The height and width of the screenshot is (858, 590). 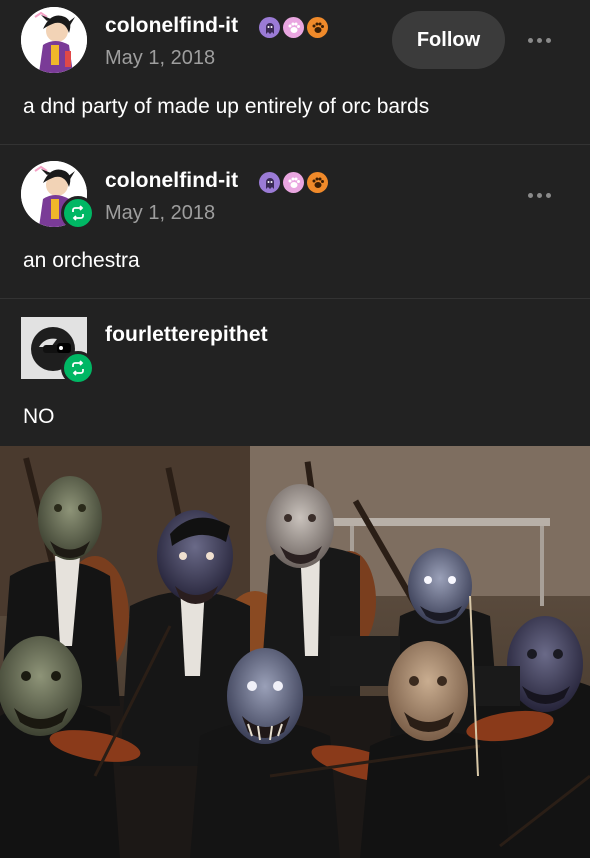 What do you see at coordinates (448, 40) in the screenshot?
I see `follow-button: Follow` at bounding box center [448, 40].